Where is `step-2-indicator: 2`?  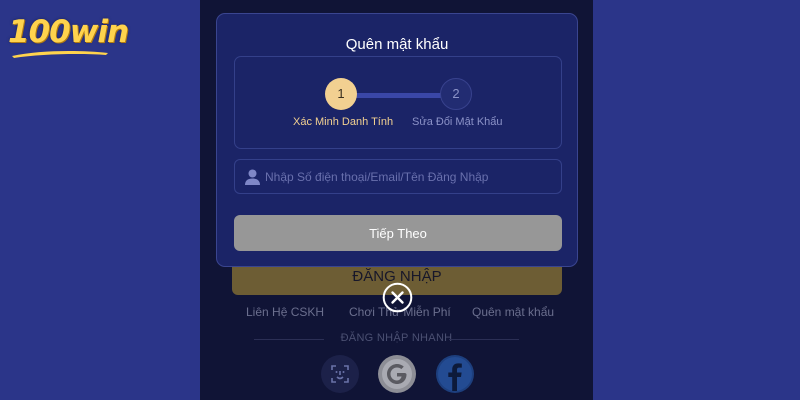
step-2-indicator: 2 is located at coordinates (456, 94).